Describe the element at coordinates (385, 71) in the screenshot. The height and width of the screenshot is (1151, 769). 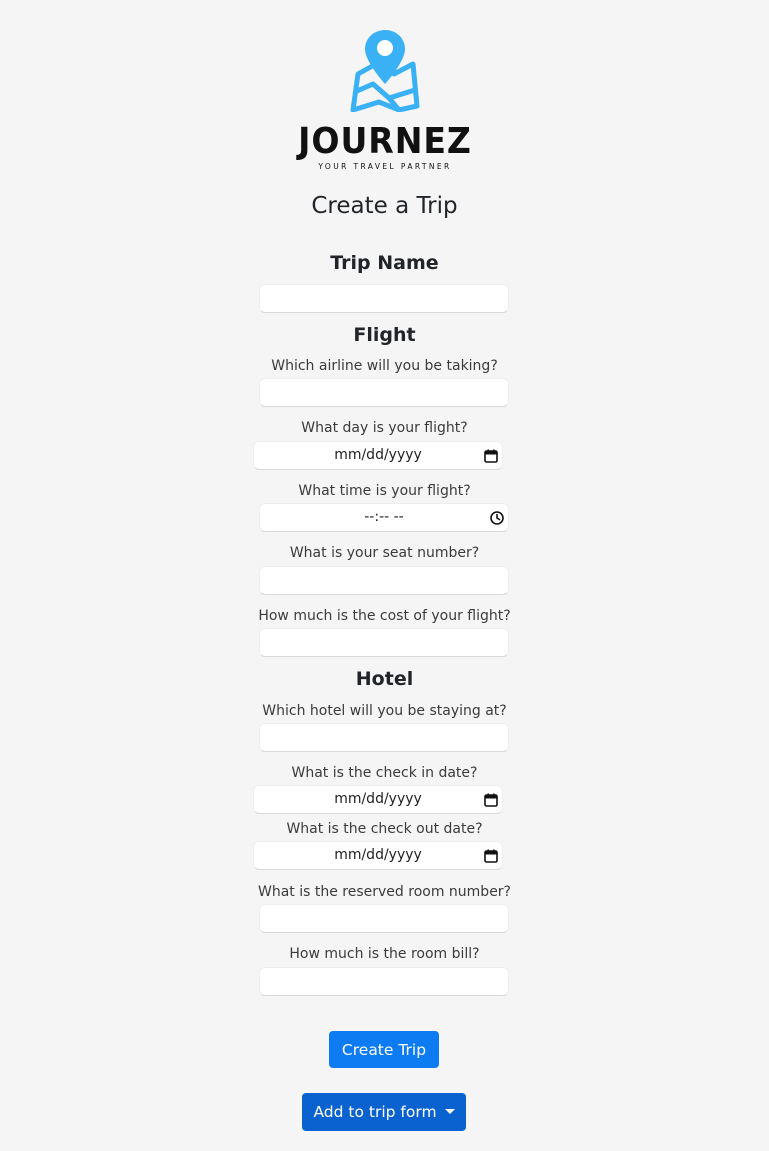
I see `map-pin-icon` at that location.